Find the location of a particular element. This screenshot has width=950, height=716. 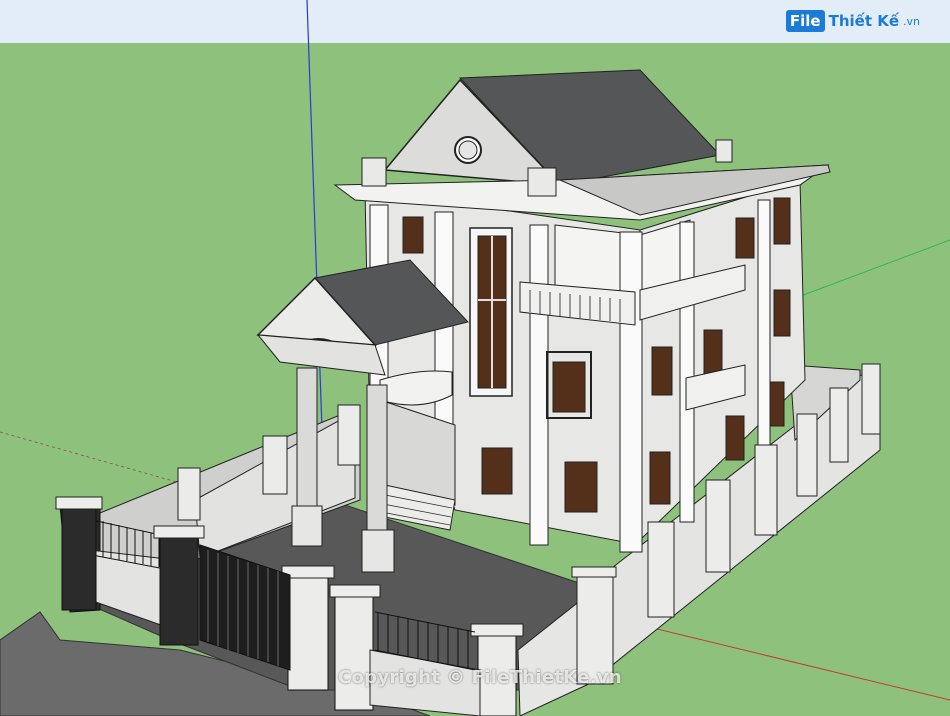

gate-pillar-5-cap is located at coordinates (497, 630).